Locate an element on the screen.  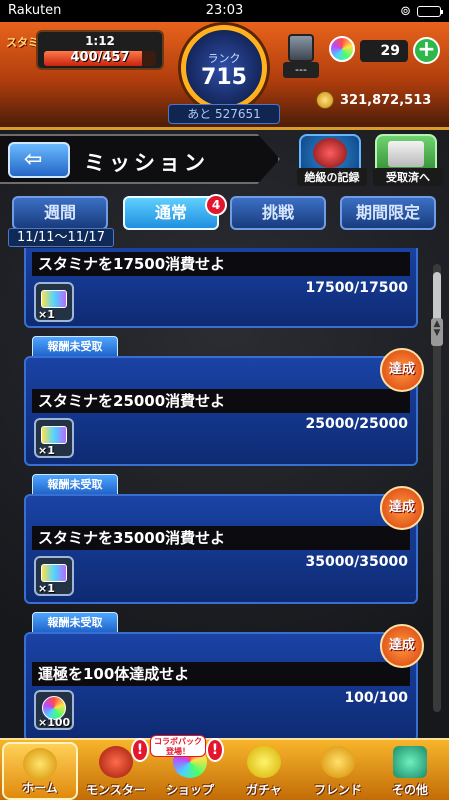
clock: 23:03 is located at coordinates (224, 10).